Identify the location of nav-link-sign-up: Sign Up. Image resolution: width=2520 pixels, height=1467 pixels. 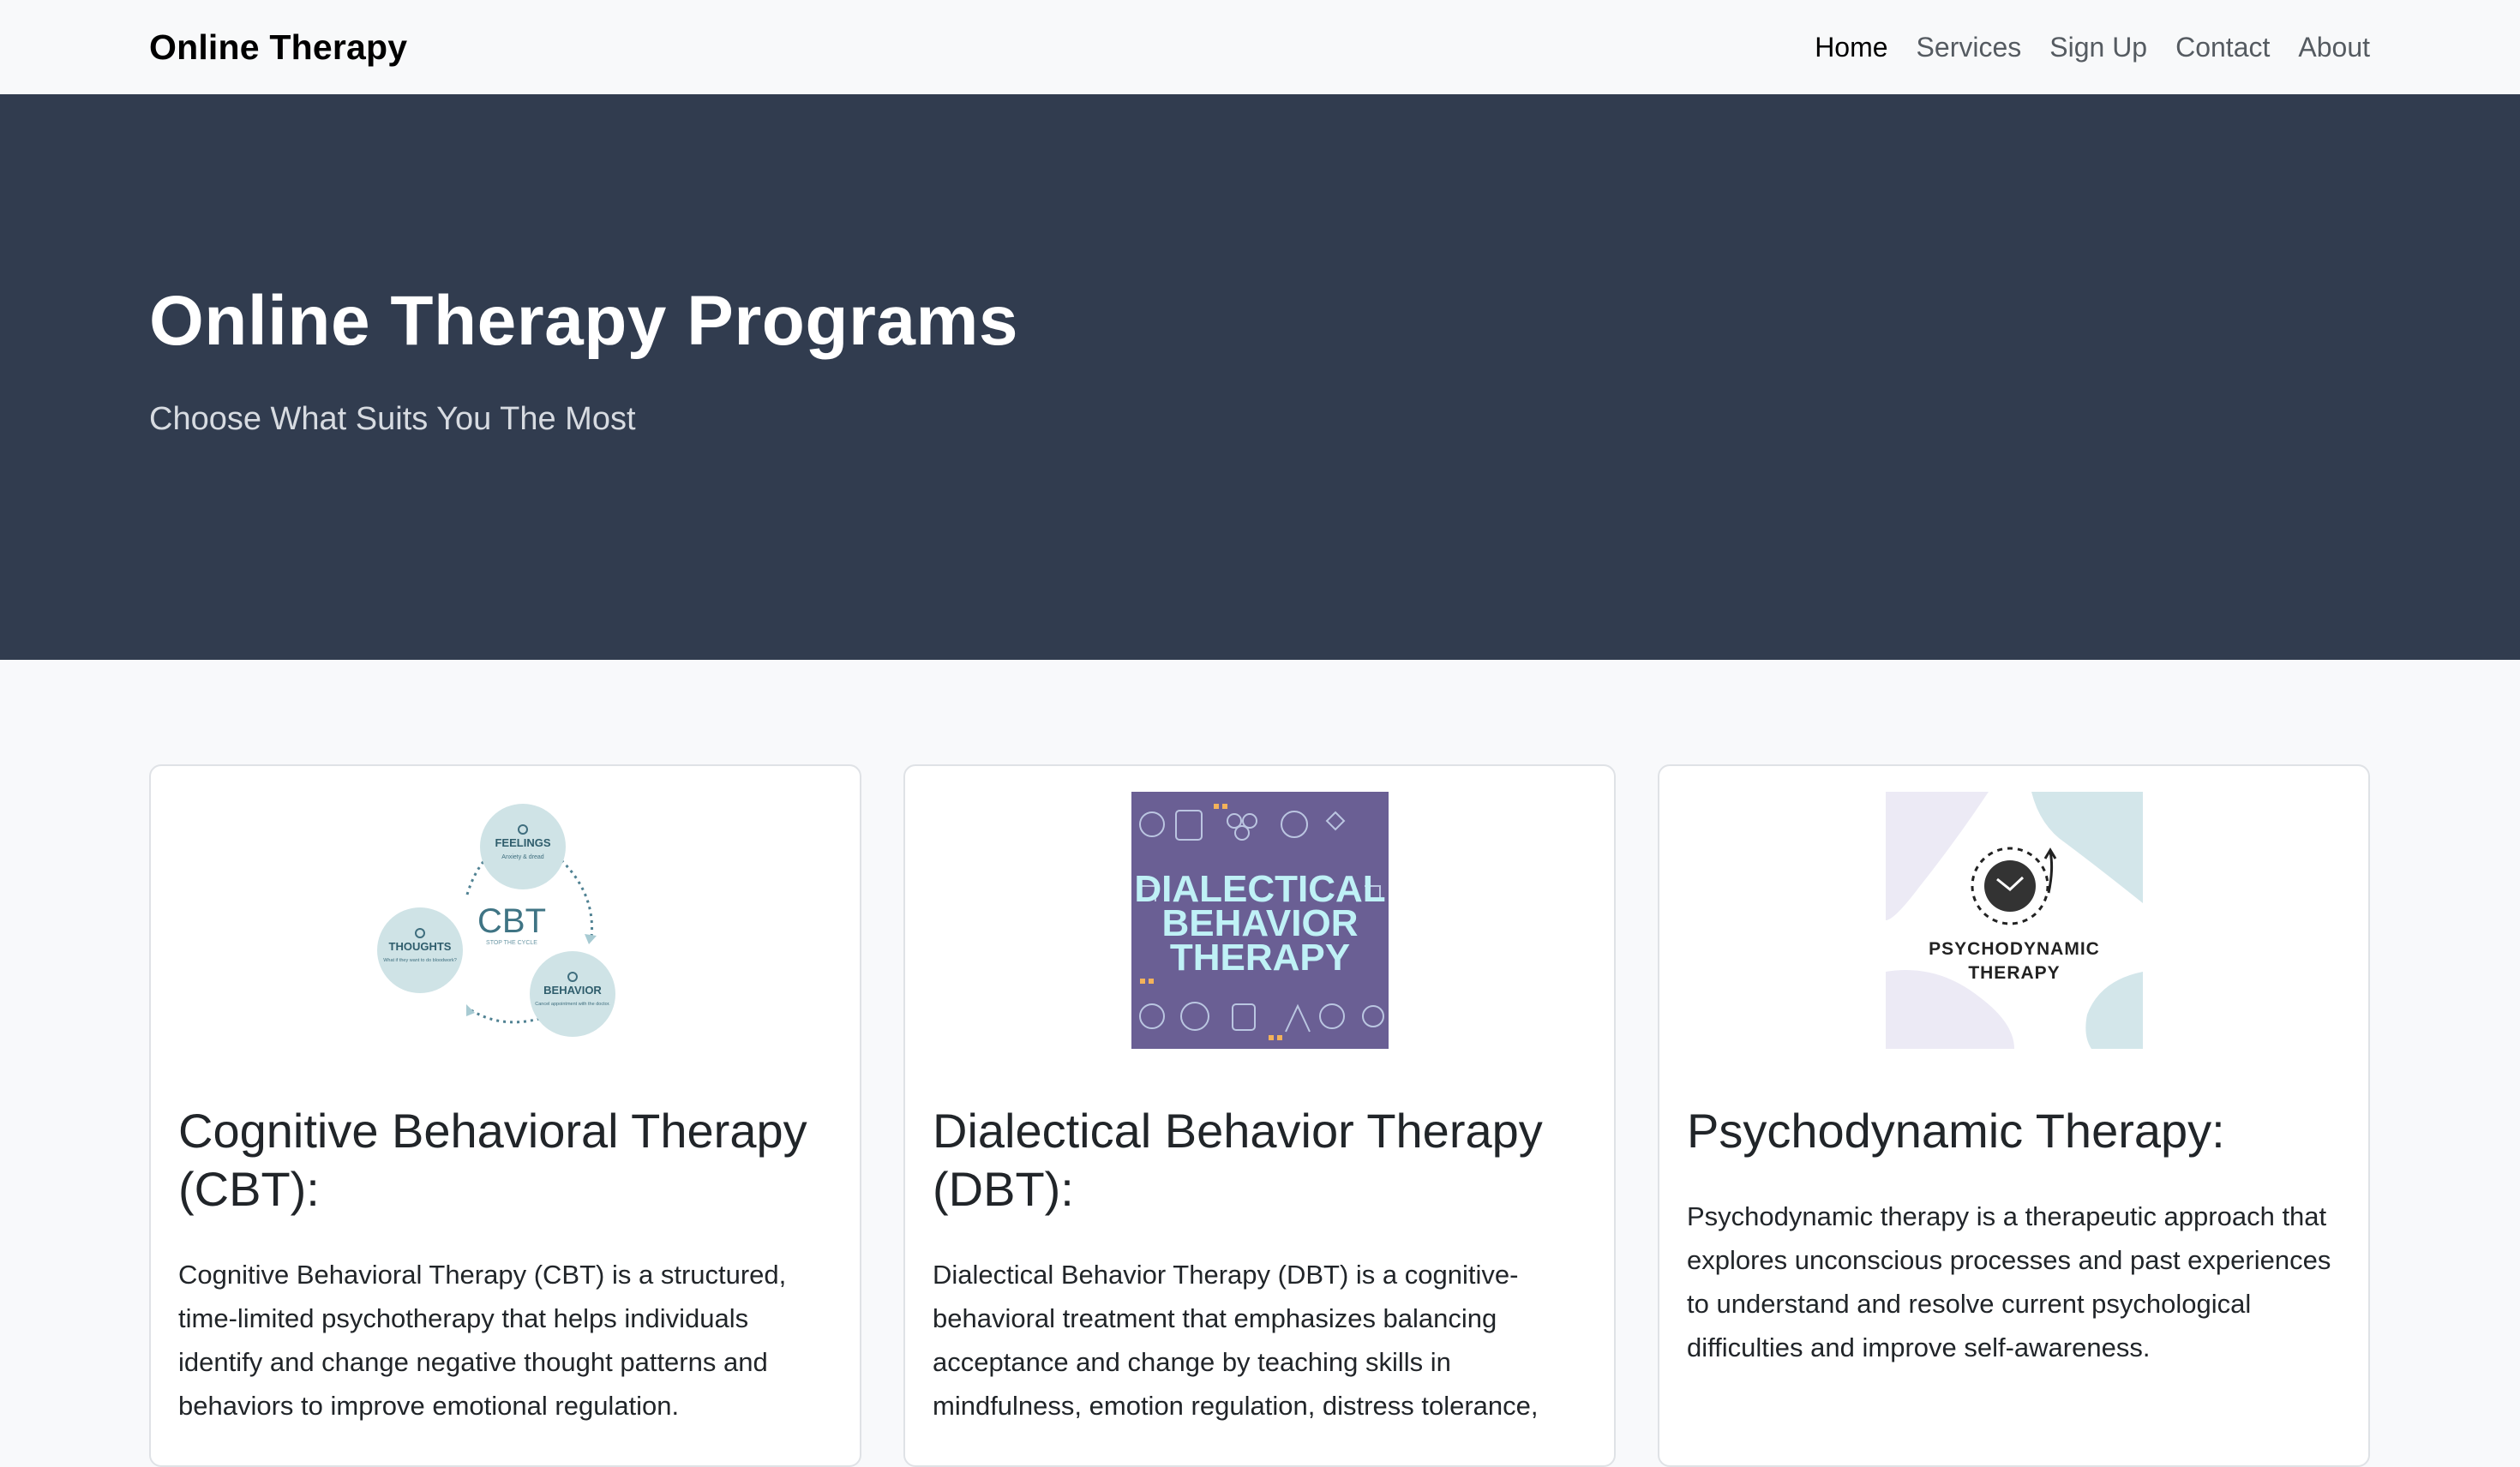
(2098, 47).